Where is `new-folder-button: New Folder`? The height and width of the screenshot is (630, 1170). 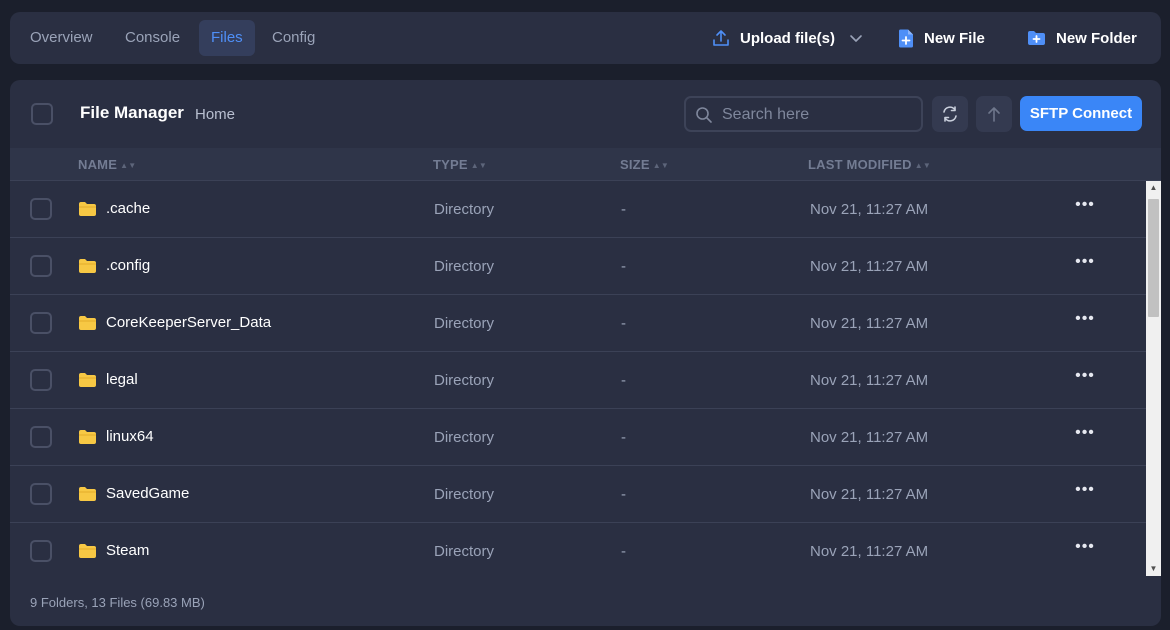
new-folder-button: New Folder is located at coordinates (1082, 38).